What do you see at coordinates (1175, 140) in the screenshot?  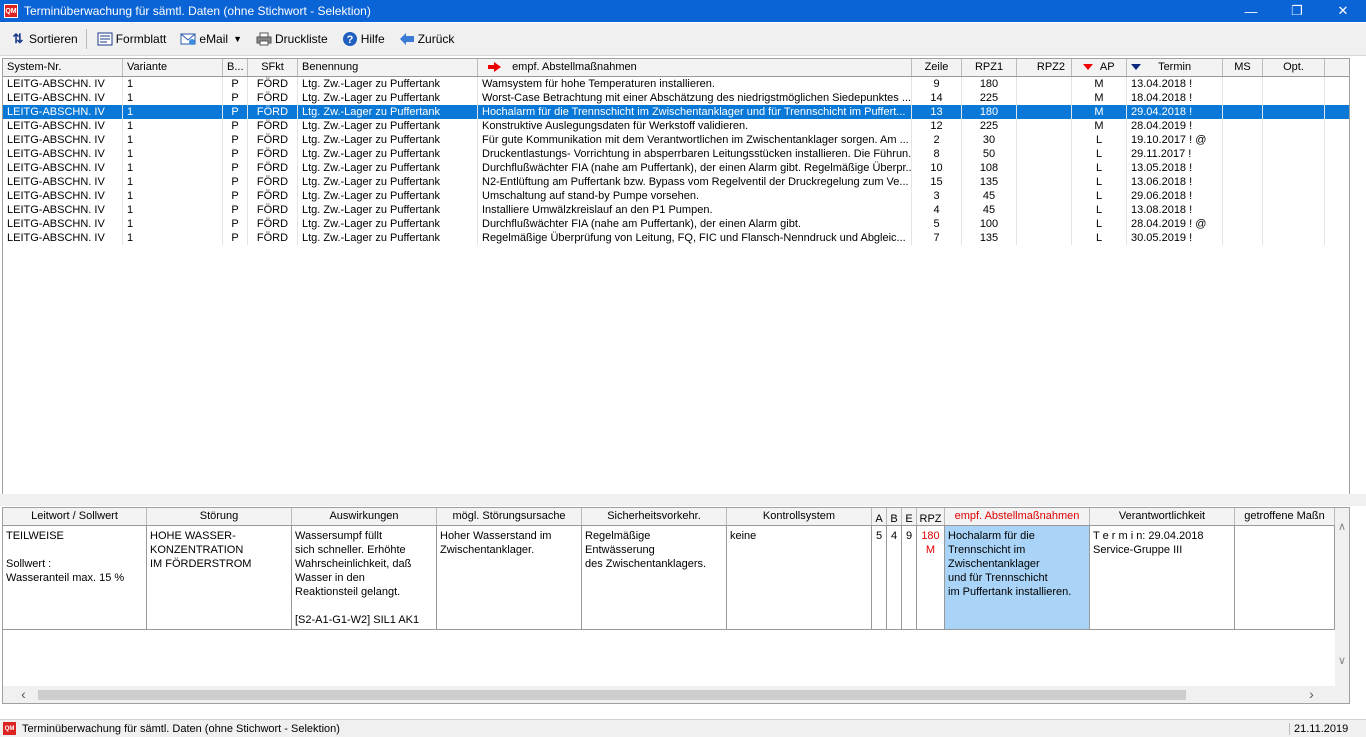 I see `cell-termin: 19.10.2017 ! @` at bounding box center [1175, 140].